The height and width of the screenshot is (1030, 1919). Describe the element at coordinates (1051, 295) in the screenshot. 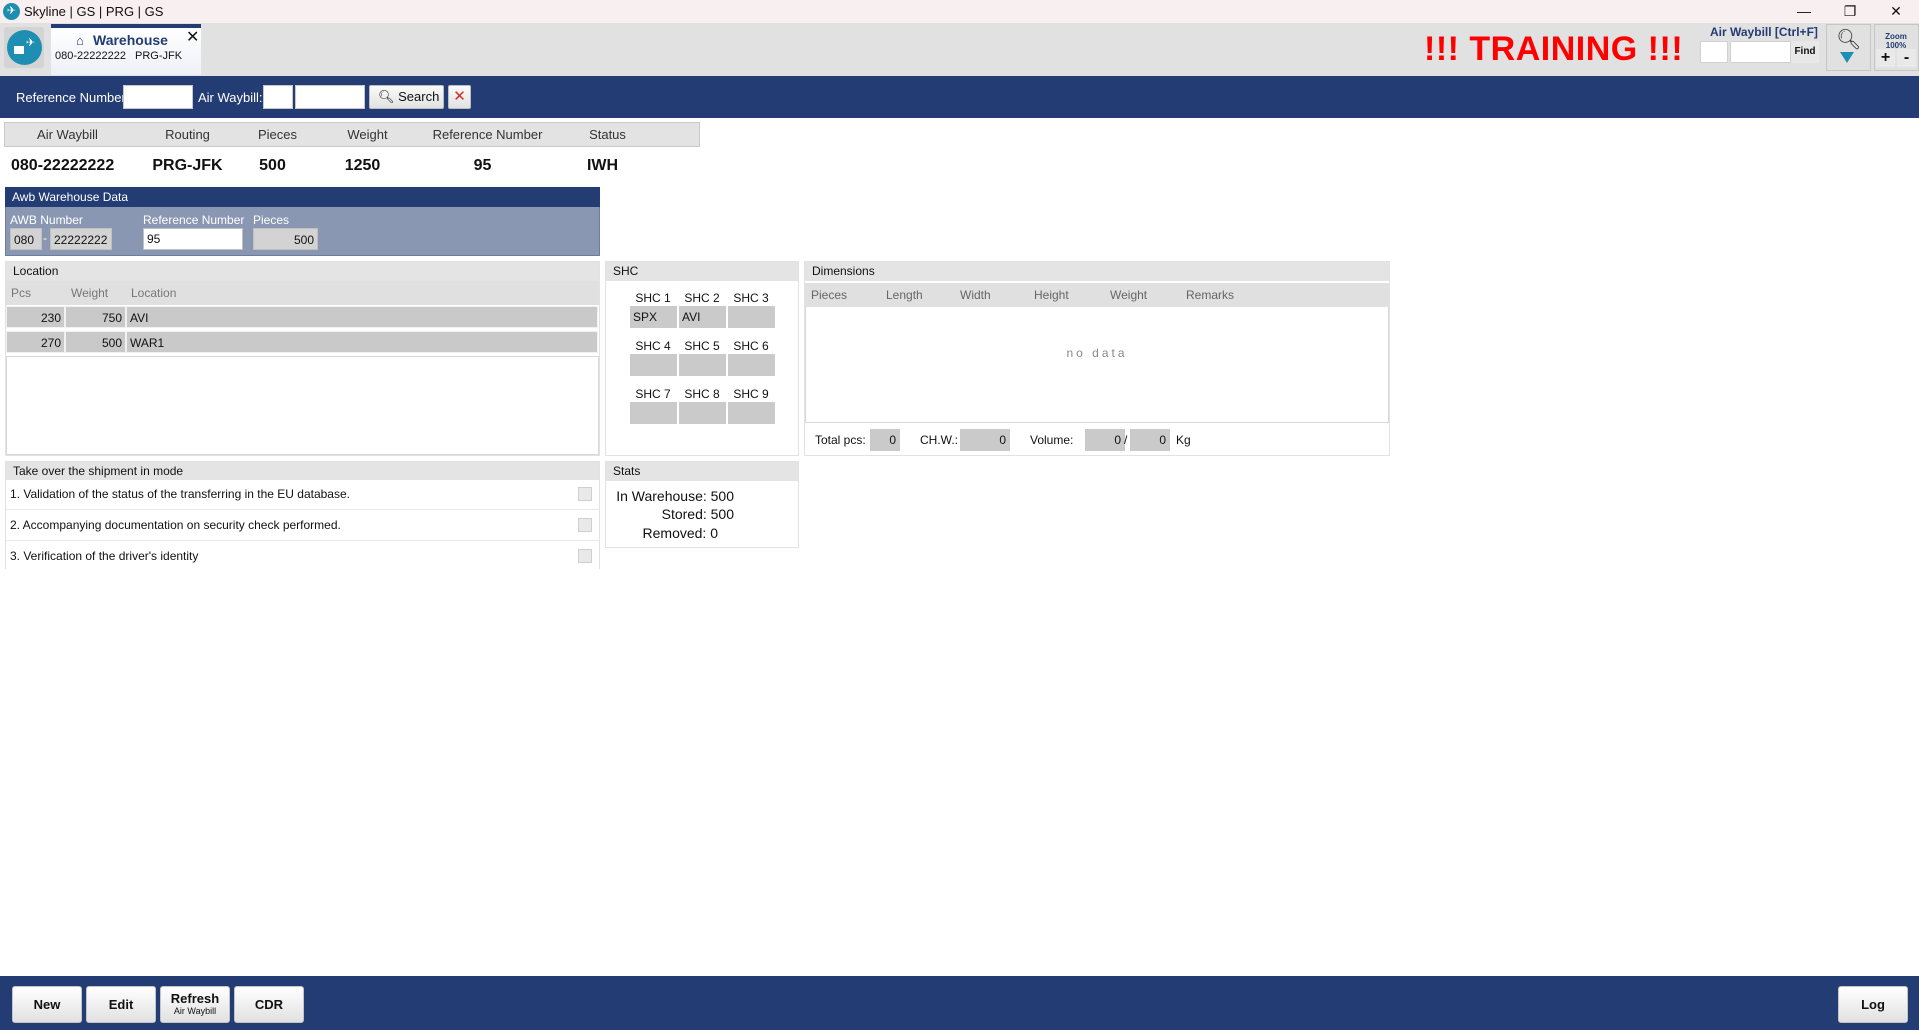

I see `dimensions-col-height: Height` at that location.